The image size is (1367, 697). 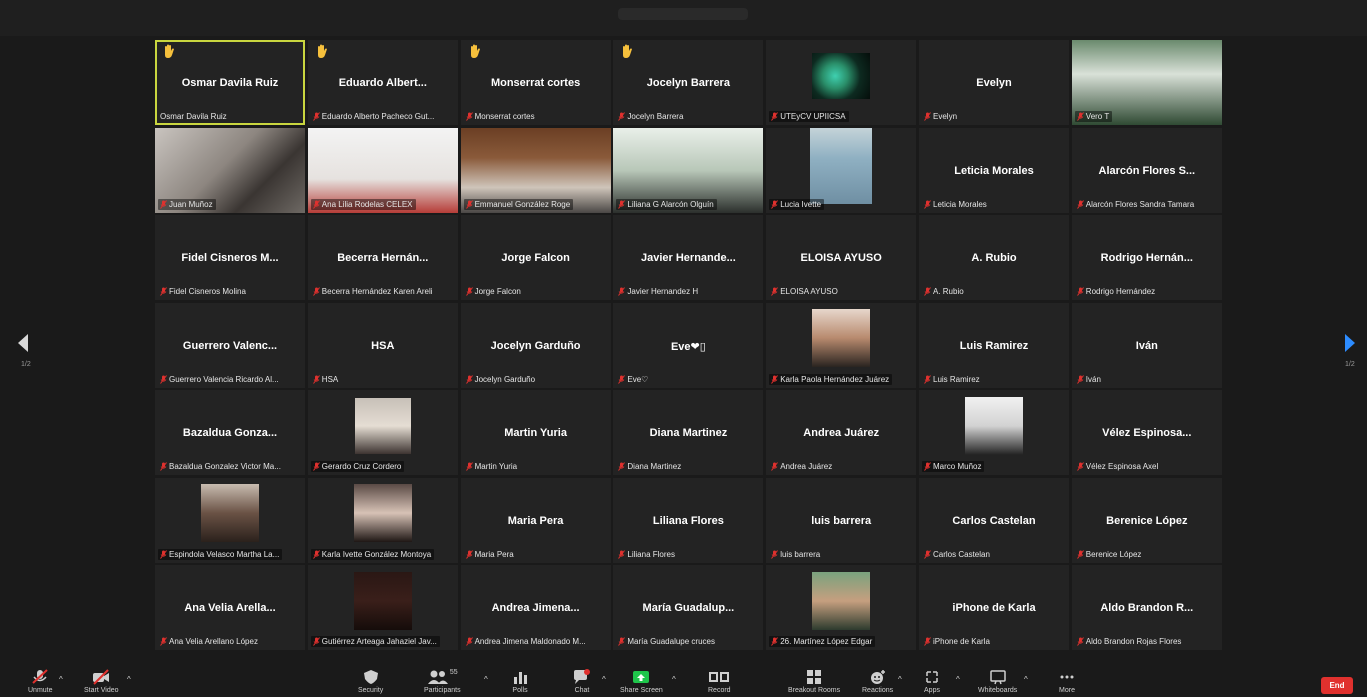 What do you see at coordinates (604, 679) in the screenshot?
I see `chat-options-caret: ^` at bounding box center [604, 679].